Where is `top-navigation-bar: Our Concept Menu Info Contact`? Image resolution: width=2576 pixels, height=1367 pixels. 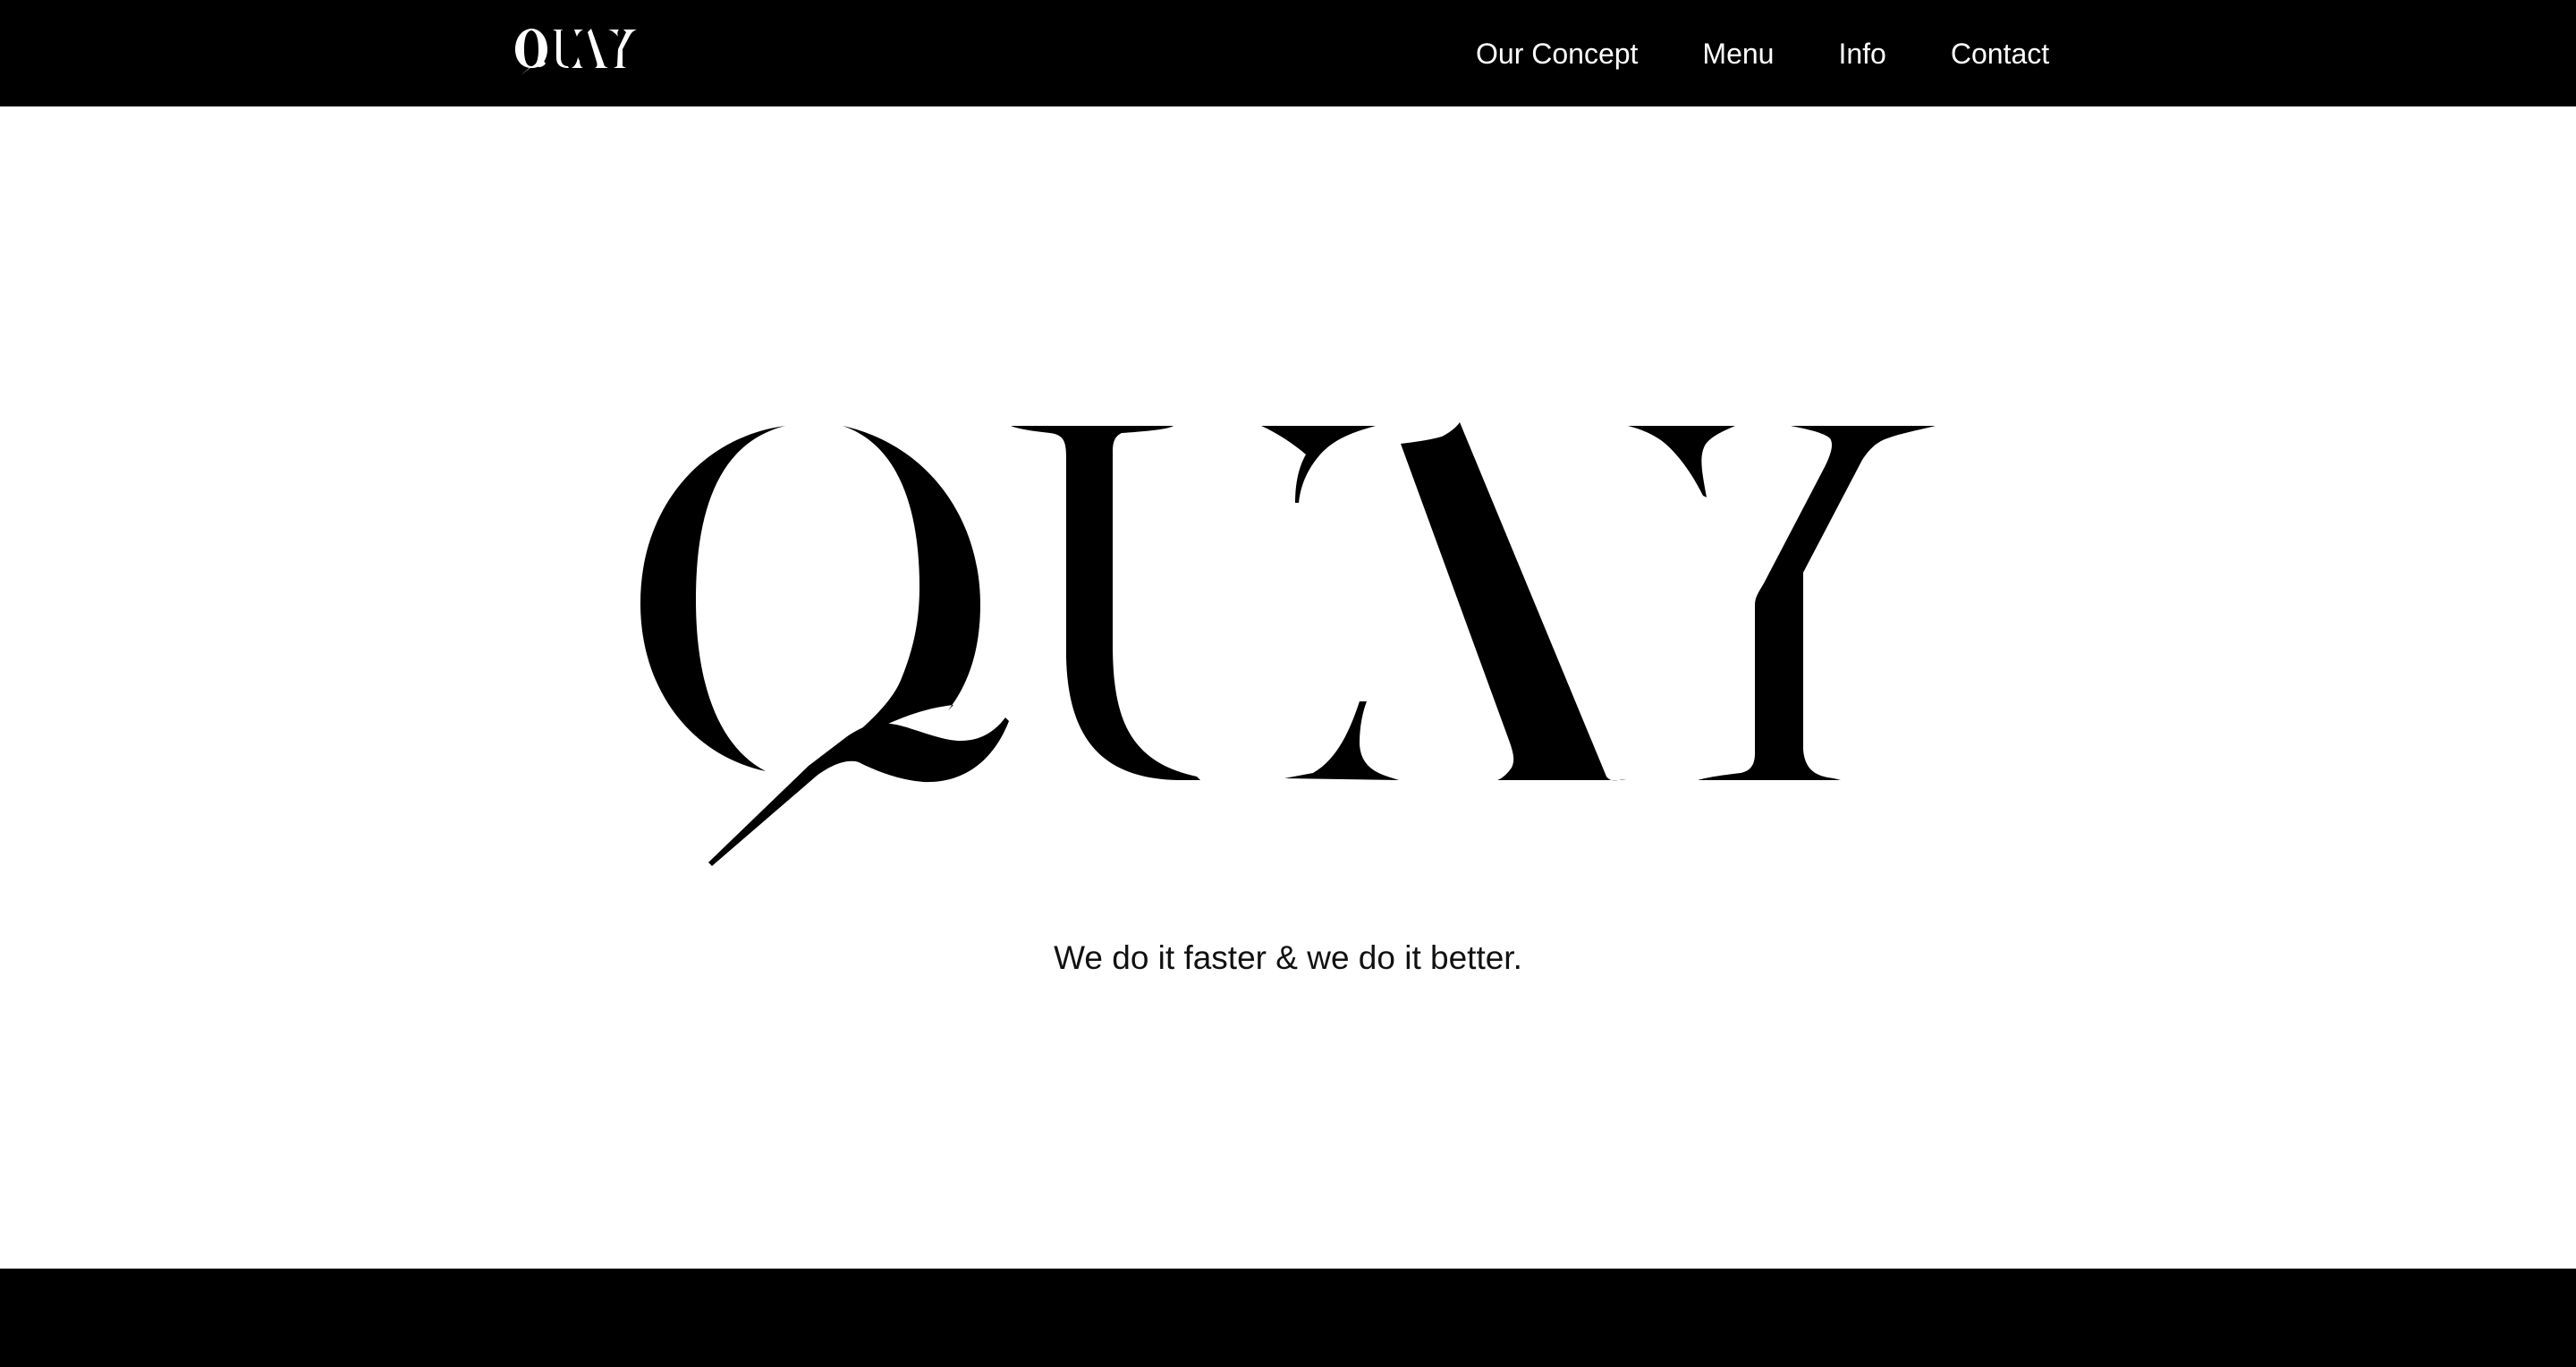 top-navigation-bar: Our Concept Menu Info Contact is located at coordinates (1288, 53).